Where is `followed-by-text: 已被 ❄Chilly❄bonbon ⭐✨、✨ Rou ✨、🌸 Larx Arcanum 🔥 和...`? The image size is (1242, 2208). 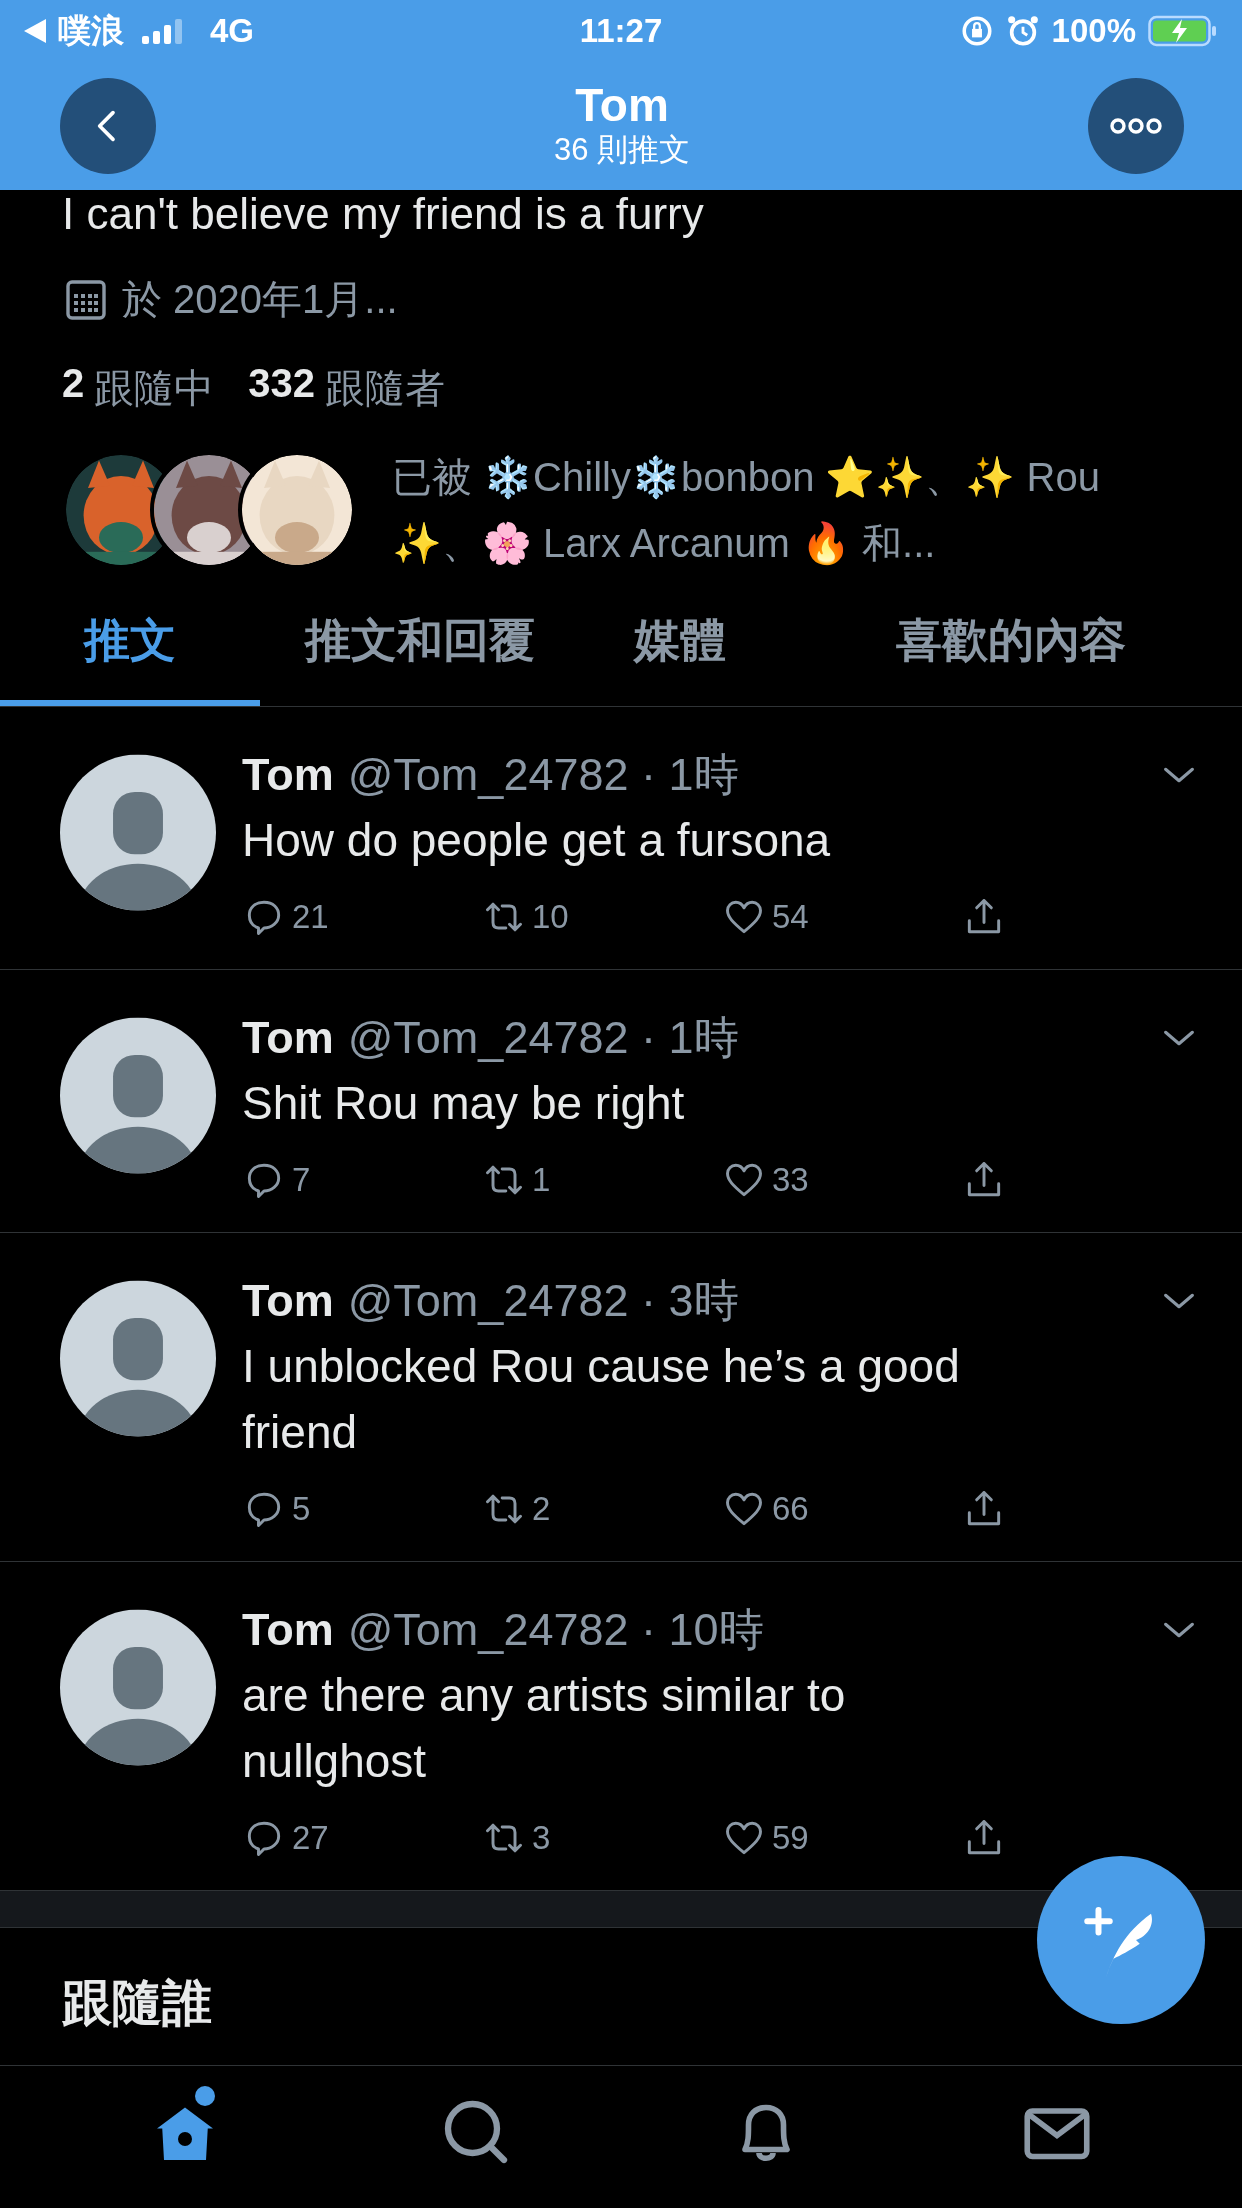
followed-by-text: 已被 ❄Chilly❄bonbon ⭐✨、✨ Rou ✨、🌸 Larx Arcanum 🔥 和... is located at coordinates (762, 510).